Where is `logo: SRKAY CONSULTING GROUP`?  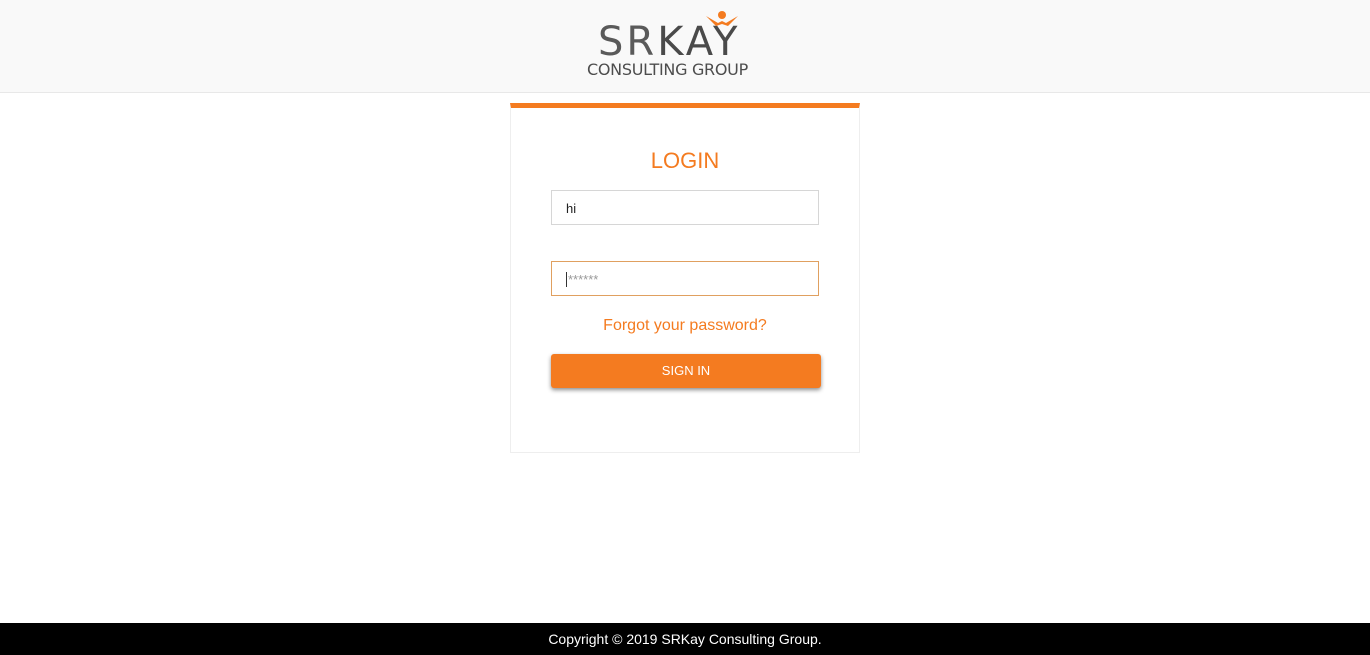
logo: SRKAY CONSULTING GROUP is located at coordinates (686, 46).